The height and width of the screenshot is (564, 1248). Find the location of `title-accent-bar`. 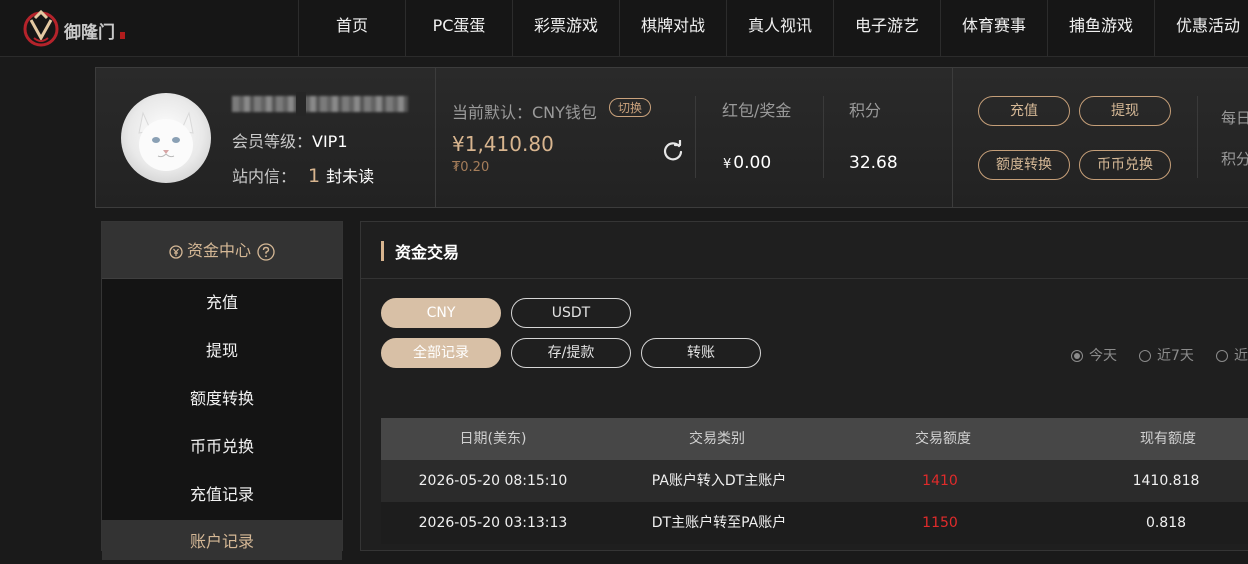

title-accent-bar is located at coordinates (382, 251).